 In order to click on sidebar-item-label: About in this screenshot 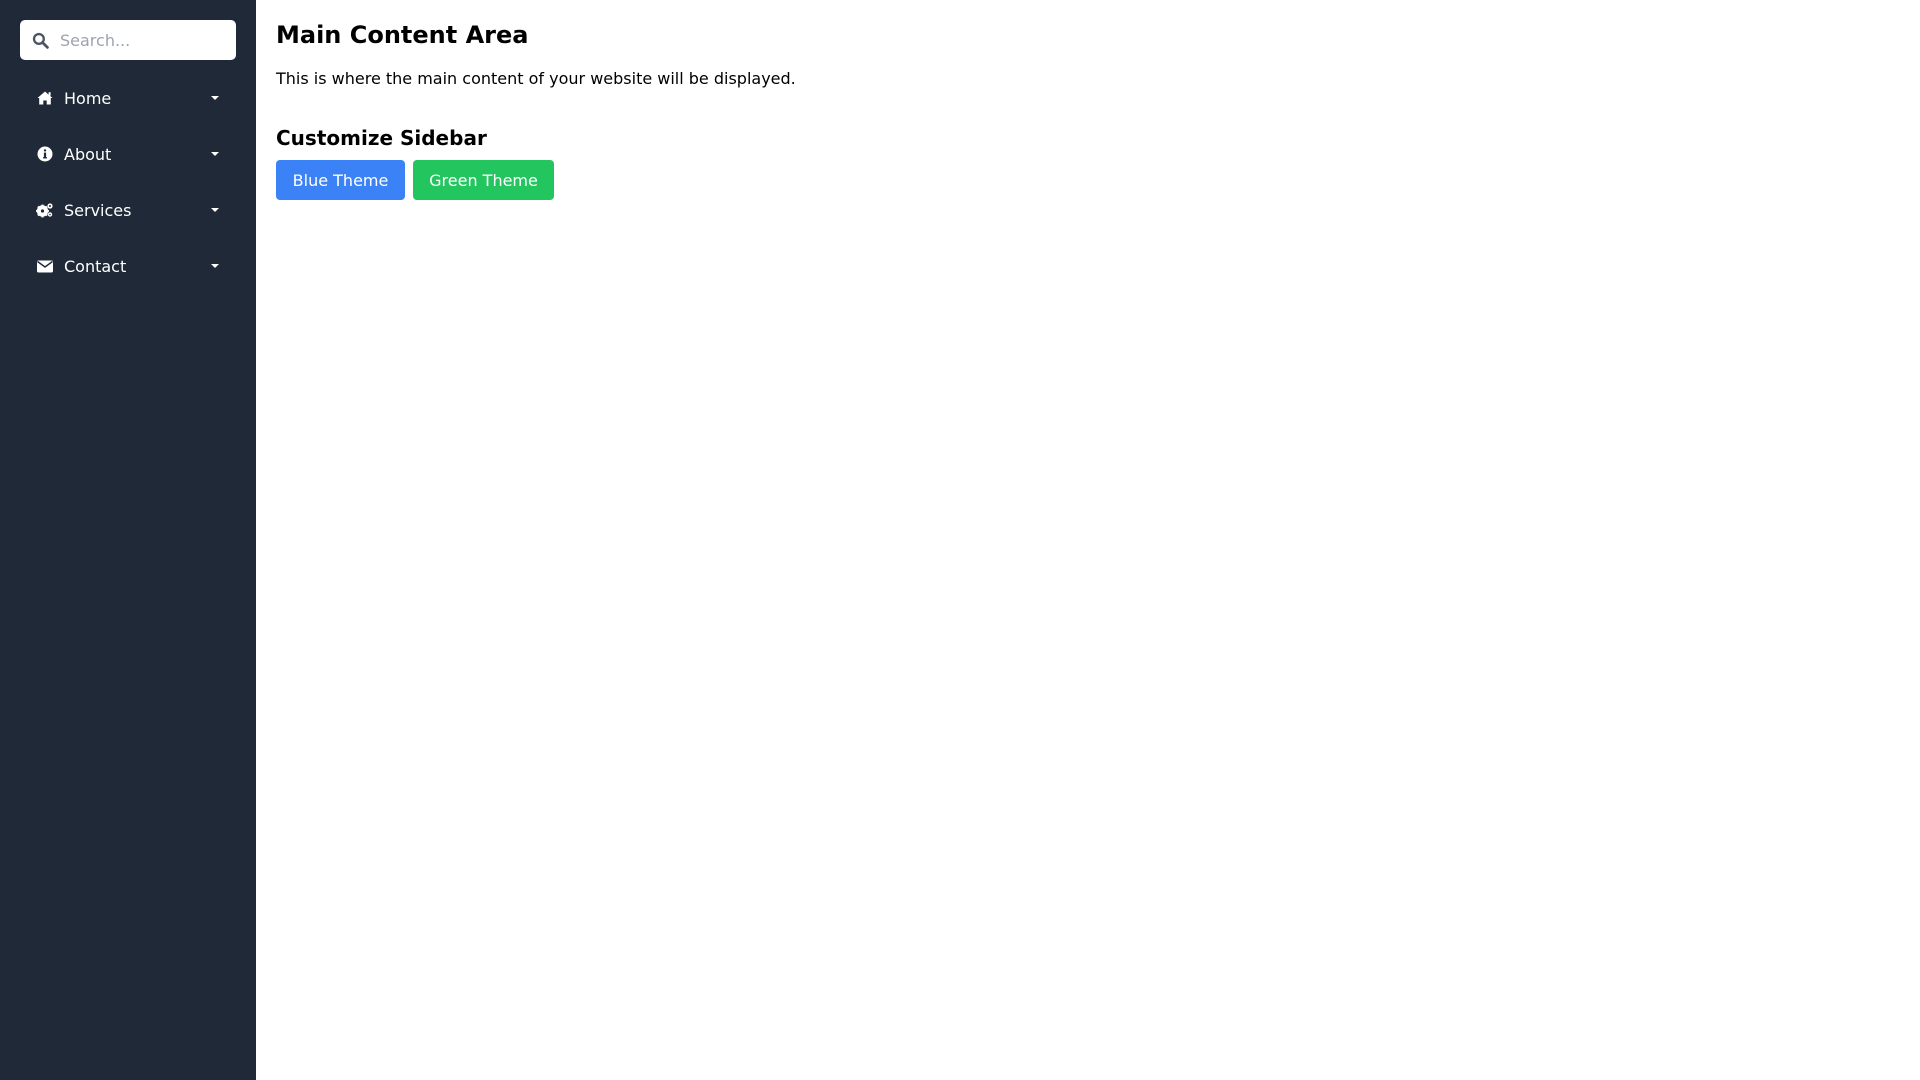, I will do `click(88, 154)`.